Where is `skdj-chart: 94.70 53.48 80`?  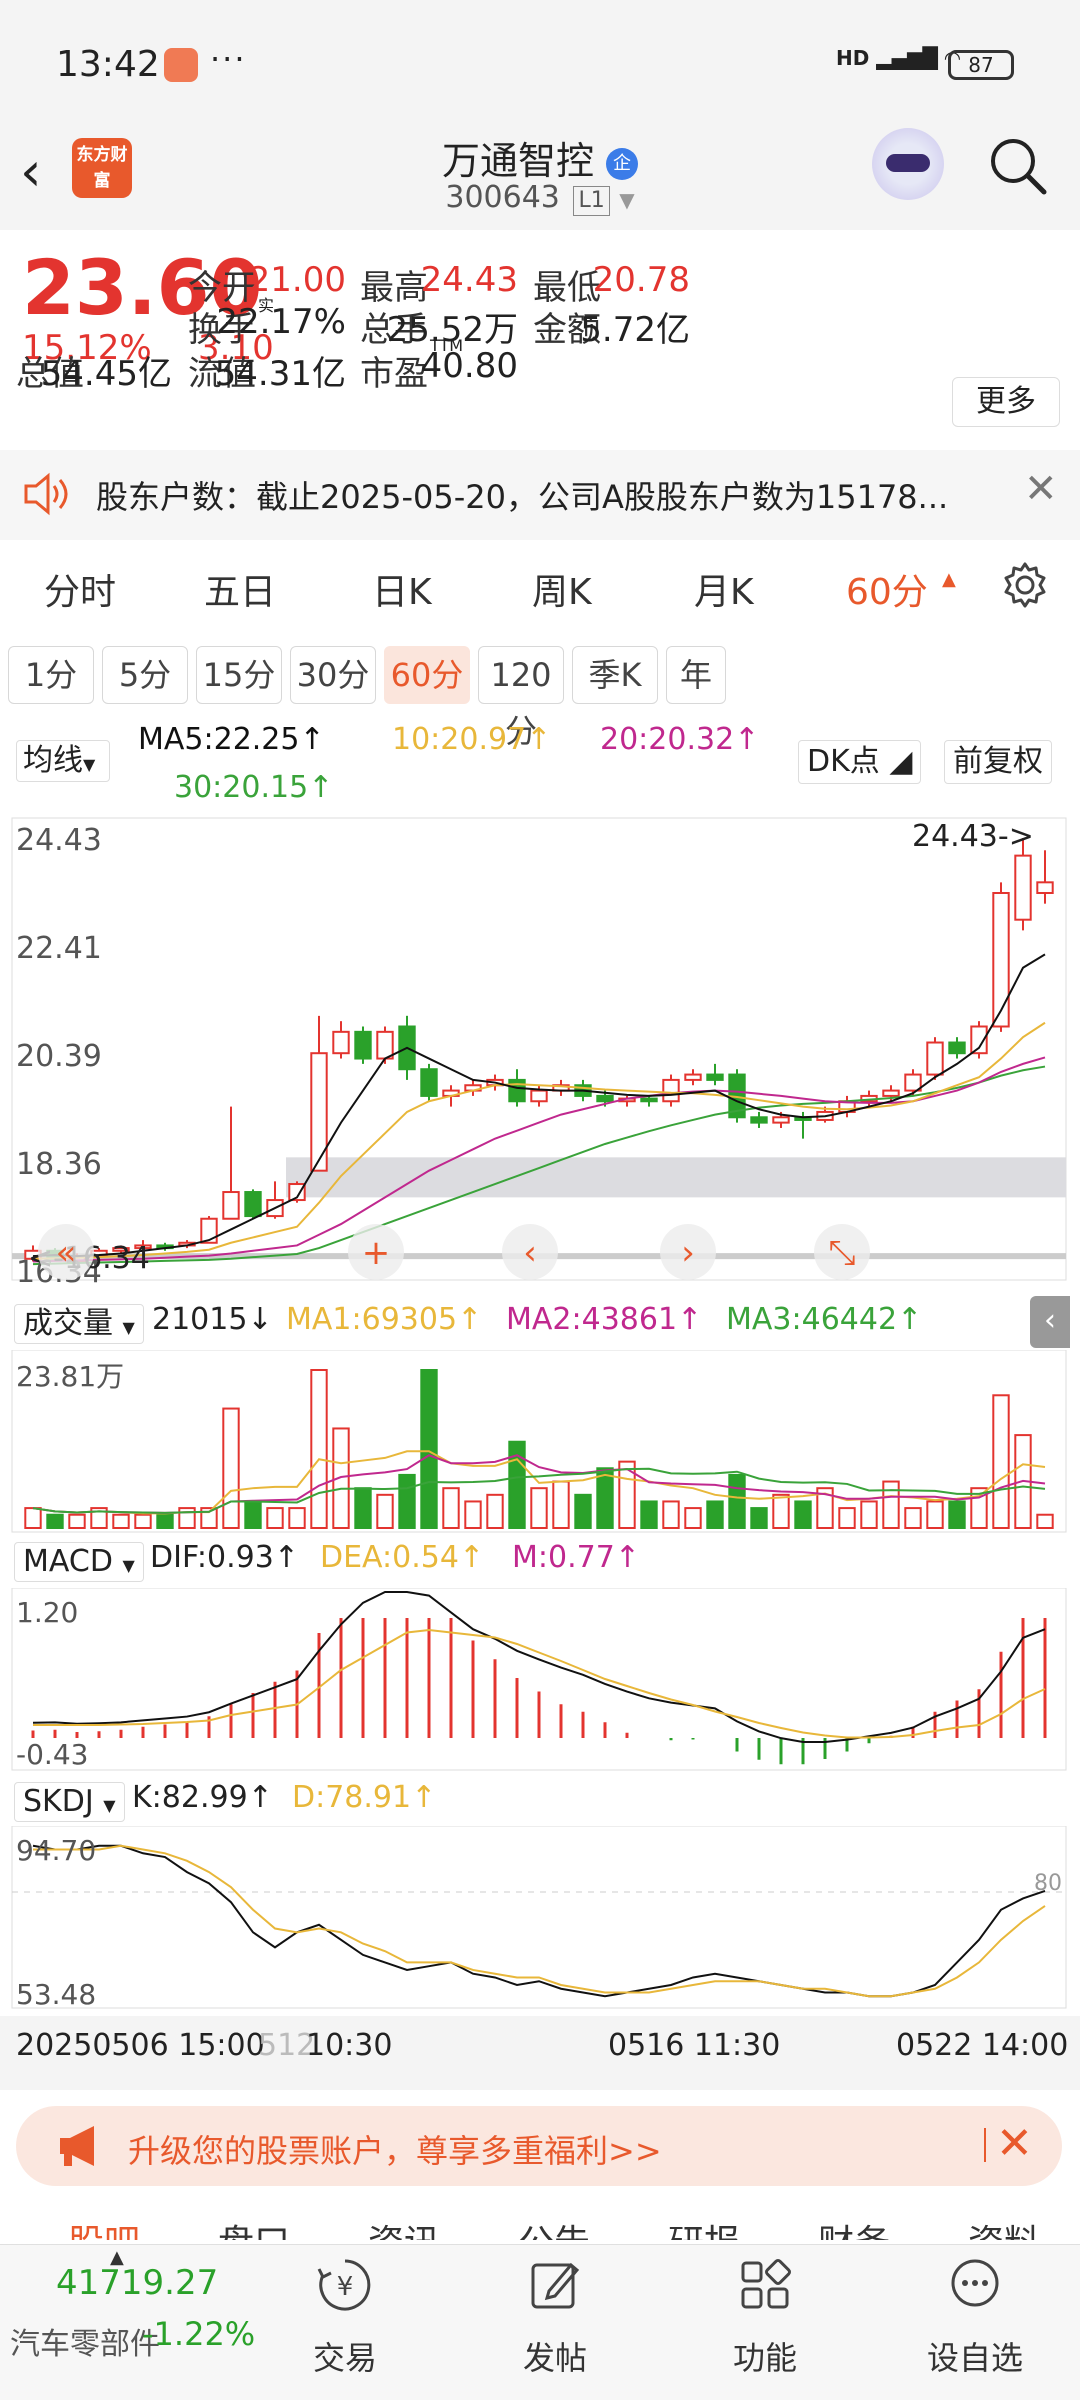
skdj-chart: 94.70 53.48 80 is located at coordinates (540, 1921).